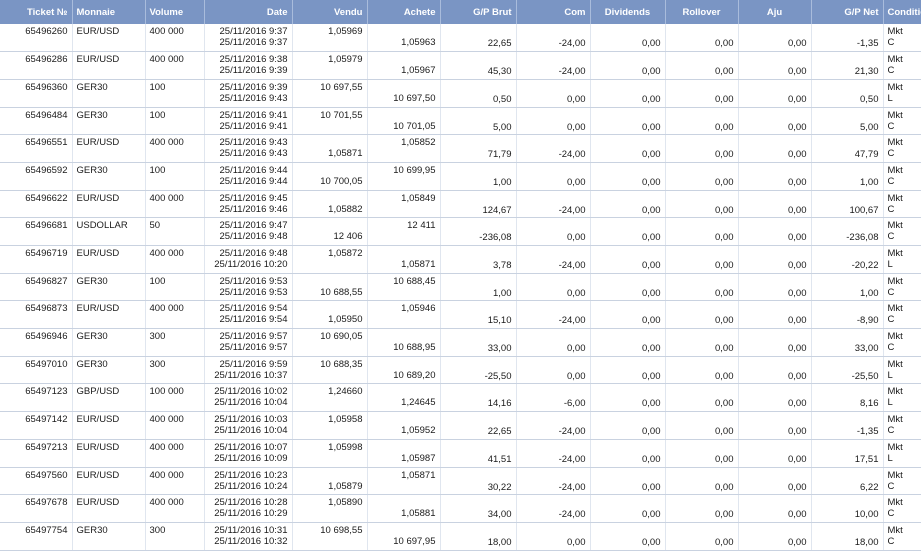 The width and height of the screenshot is (921, 552). What do you see at coordinates (109, 370) in the screenshot?
I see `cell-monnaie: GER30` at bounding box center [109, 370].